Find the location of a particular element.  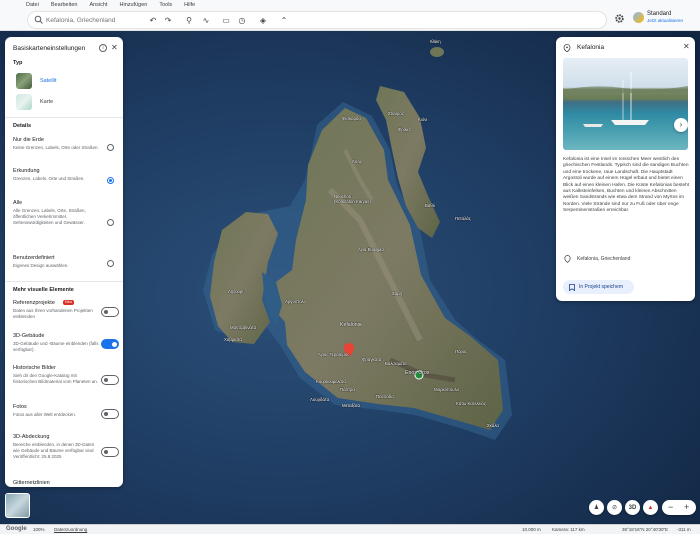

detail-radio-earth is located at coordinates (110, 147).